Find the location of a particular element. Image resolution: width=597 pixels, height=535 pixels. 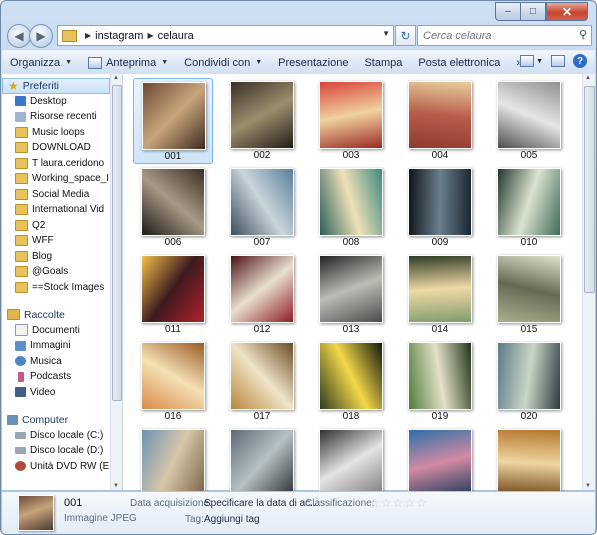

nav-item-desktop: Desktop is located at coordinates (56, 102).